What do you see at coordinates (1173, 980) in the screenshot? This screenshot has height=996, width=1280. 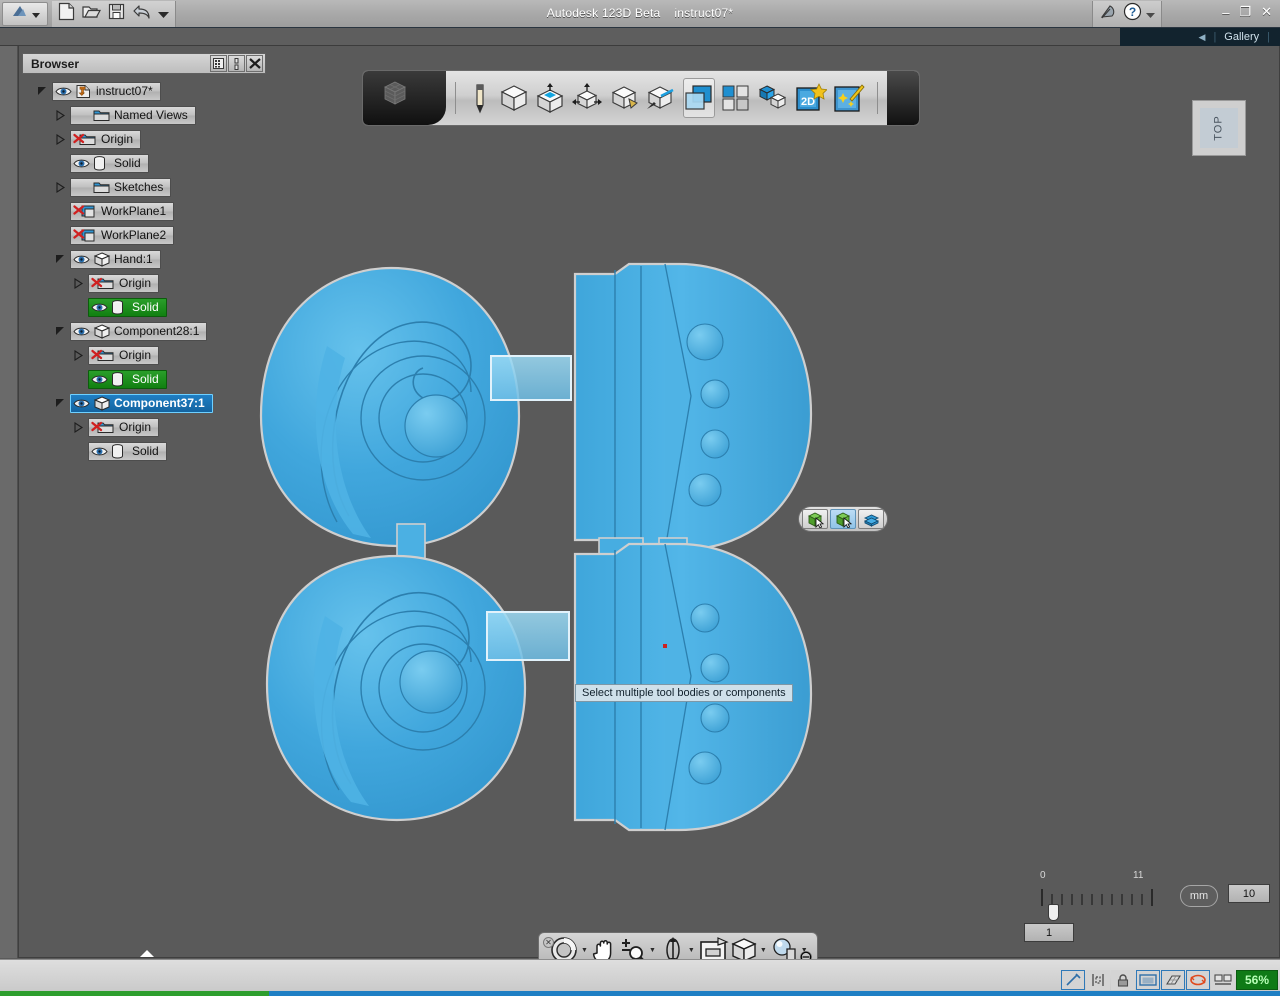 I see `grid-icon` at bounding box center [1173, 980].